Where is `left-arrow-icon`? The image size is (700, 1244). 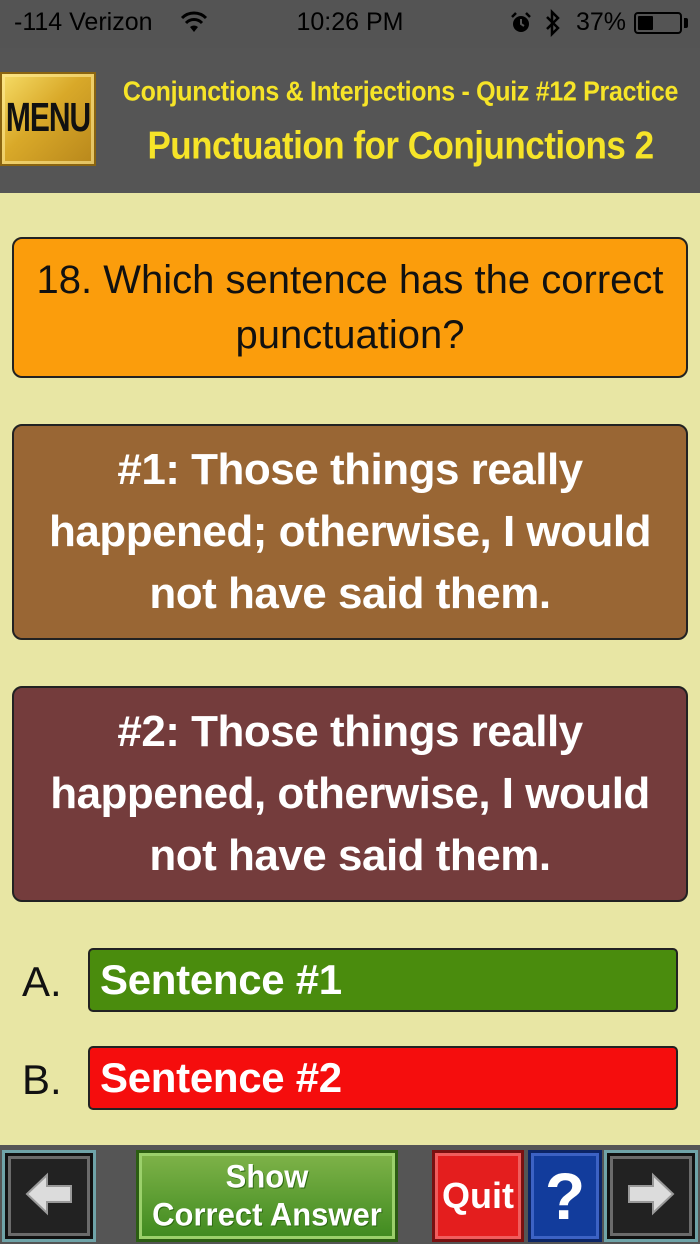
left-arrow-icon is located at coordinates (49, 1196).